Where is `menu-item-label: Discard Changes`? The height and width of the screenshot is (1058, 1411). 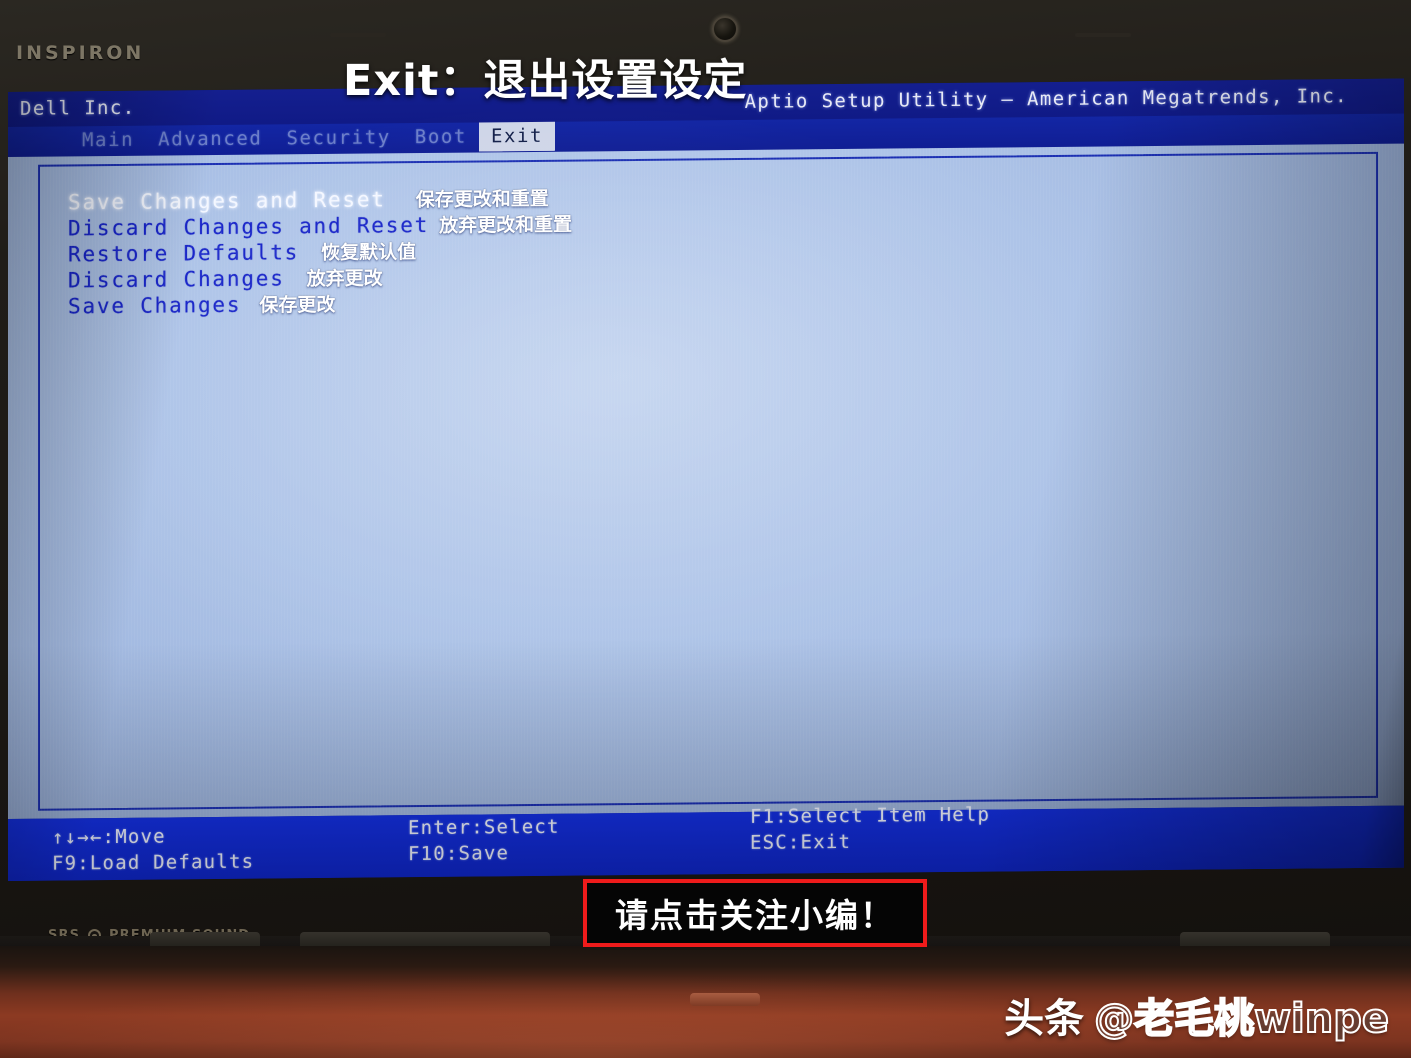 menu-item-label: Discard Changes is located at coordinates (176, 279).